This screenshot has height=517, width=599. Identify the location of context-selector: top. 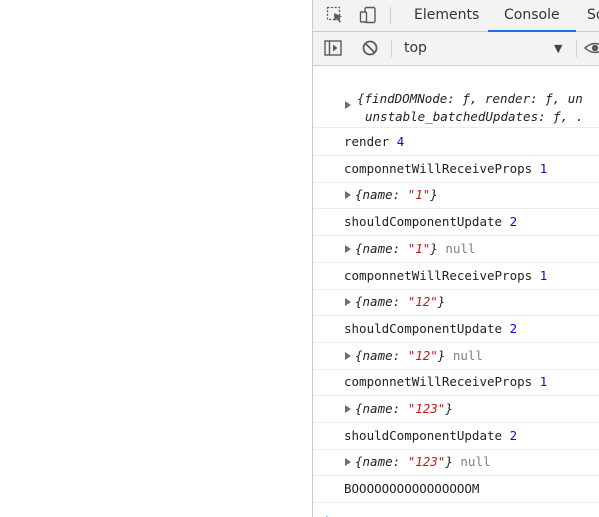
(415, 48).